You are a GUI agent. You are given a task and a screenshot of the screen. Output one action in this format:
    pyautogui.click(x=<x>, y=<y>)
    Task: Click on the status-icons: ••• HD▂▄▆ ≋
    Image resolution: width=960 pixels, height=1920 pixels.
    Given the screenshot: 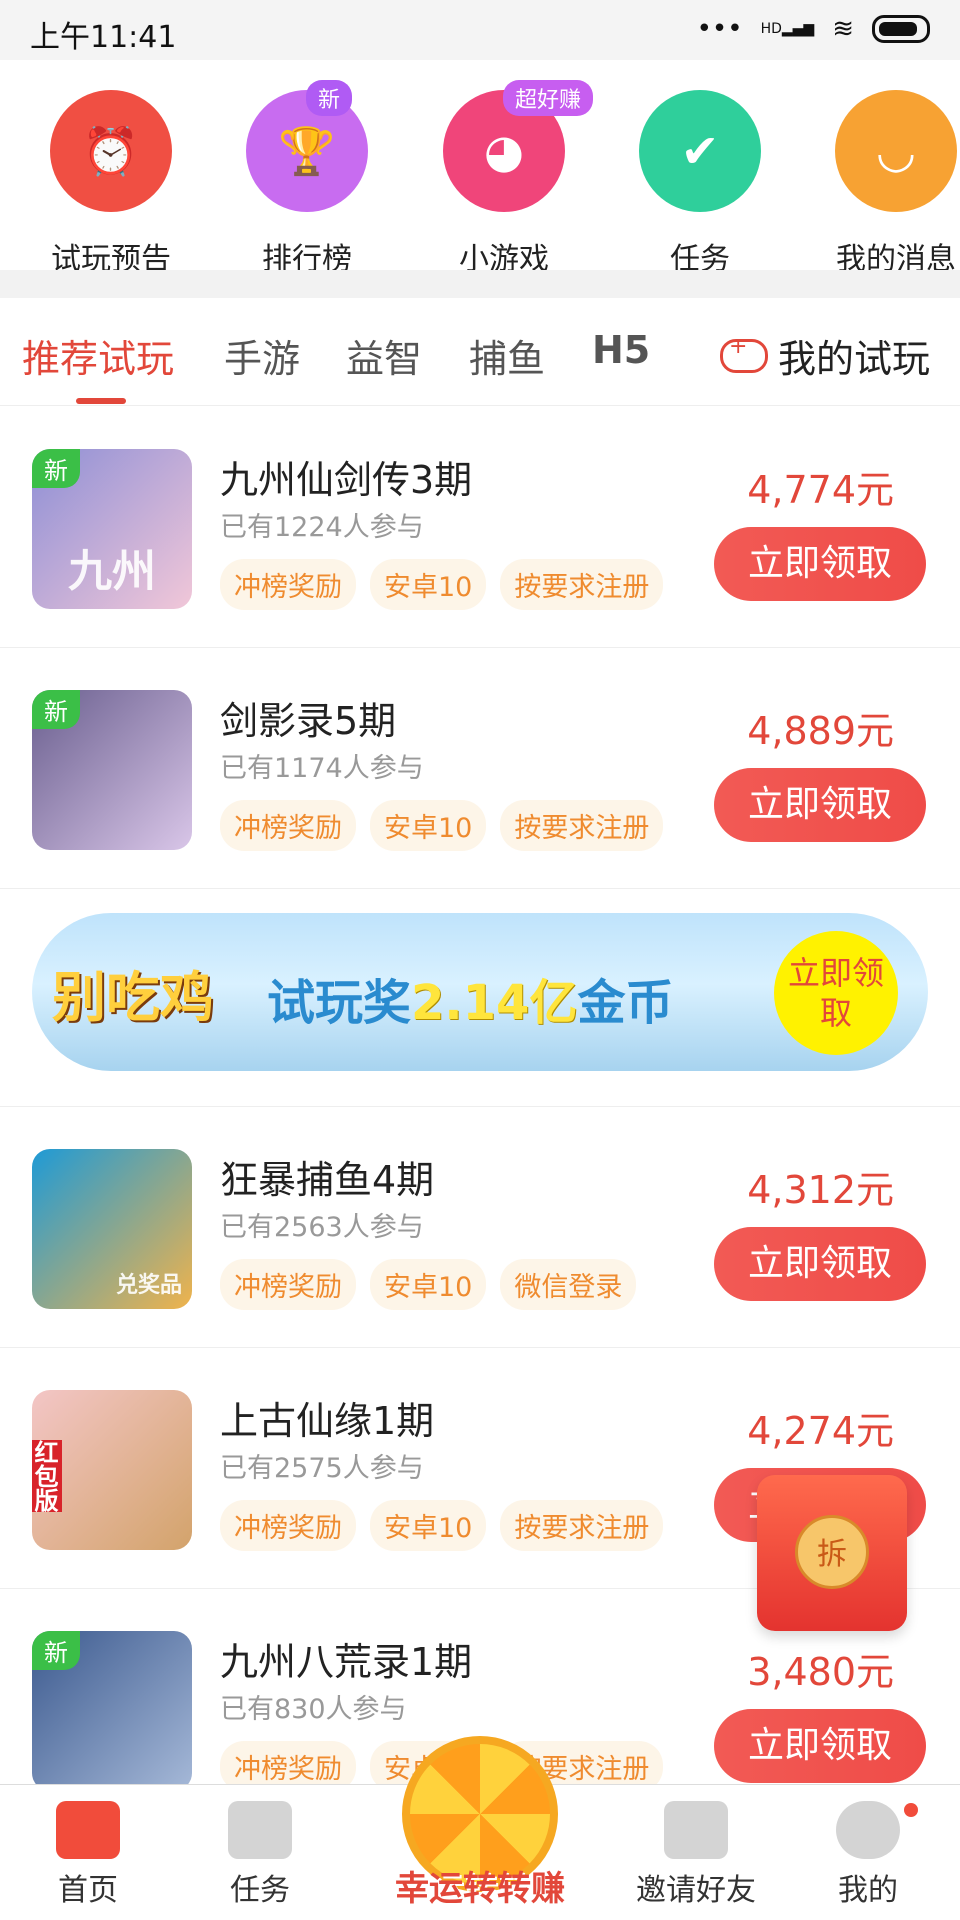 What is the action you would take?
    pyautogui.click(x=813, y=29)
    